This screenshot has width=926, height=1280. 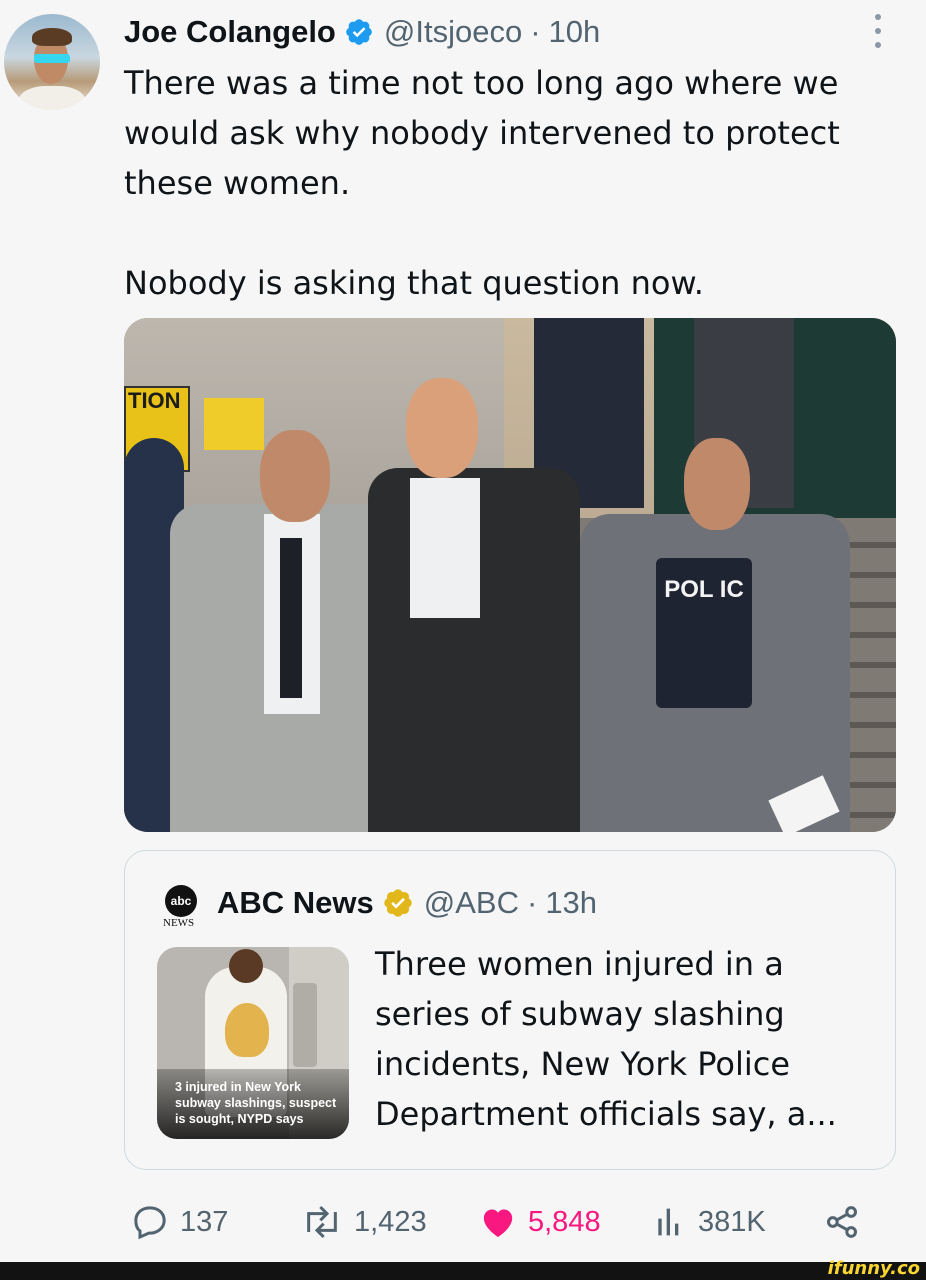 What do you see at coordinates (230, 32) in the screenshot?
I see `author-name: Joe Colangelo` at bounding box center [230, 32].